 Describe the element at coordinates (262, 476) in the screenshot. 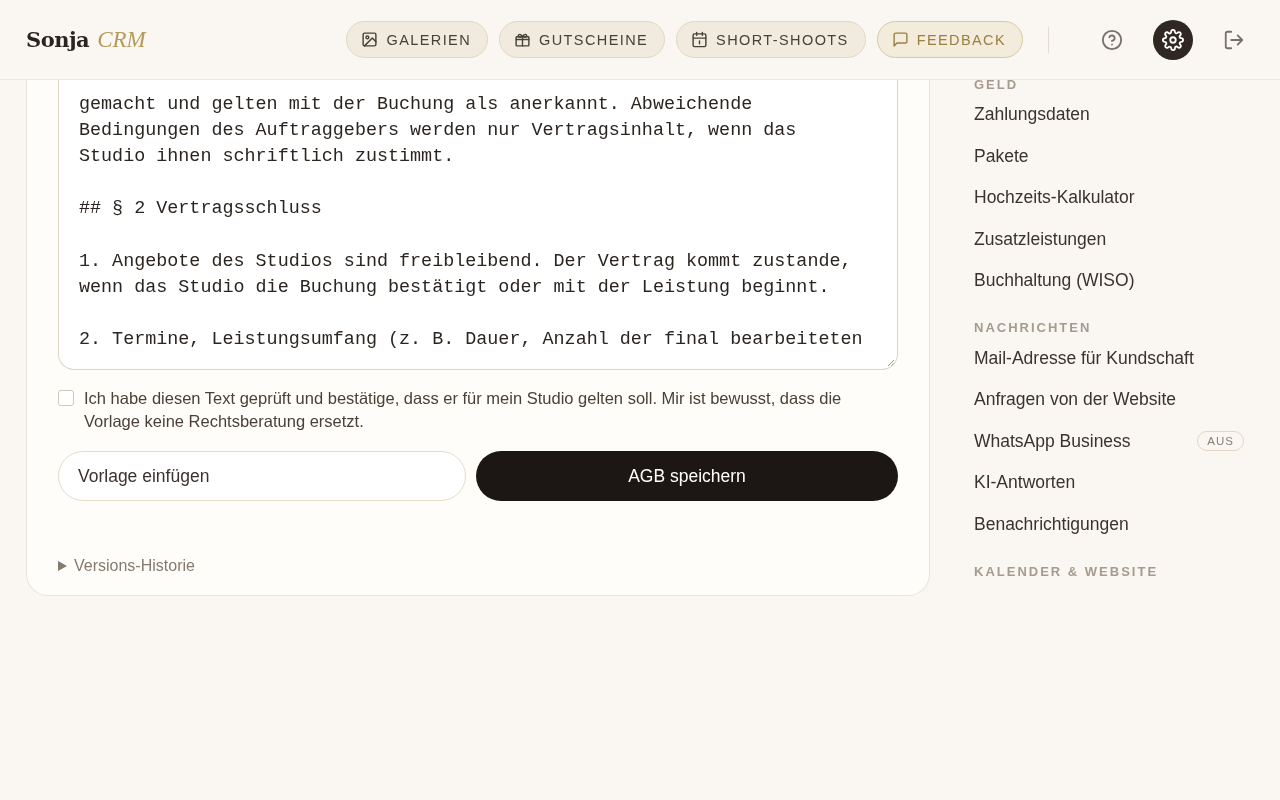

I see `template-button: Vorlage einfügen` at that location.